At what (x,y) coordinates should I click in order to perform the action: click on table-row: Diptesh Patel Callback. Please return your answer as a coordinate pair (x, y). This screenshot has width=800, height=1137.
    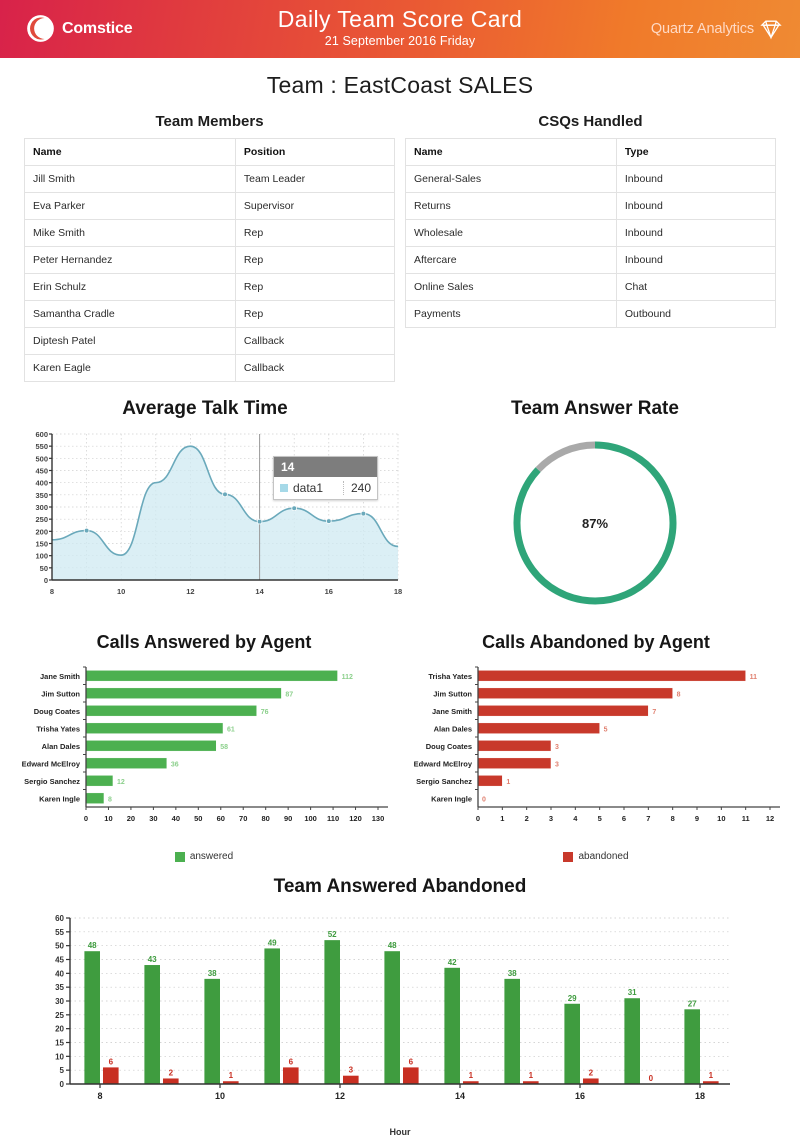
    Looking at the image, I should click on (210, 341).